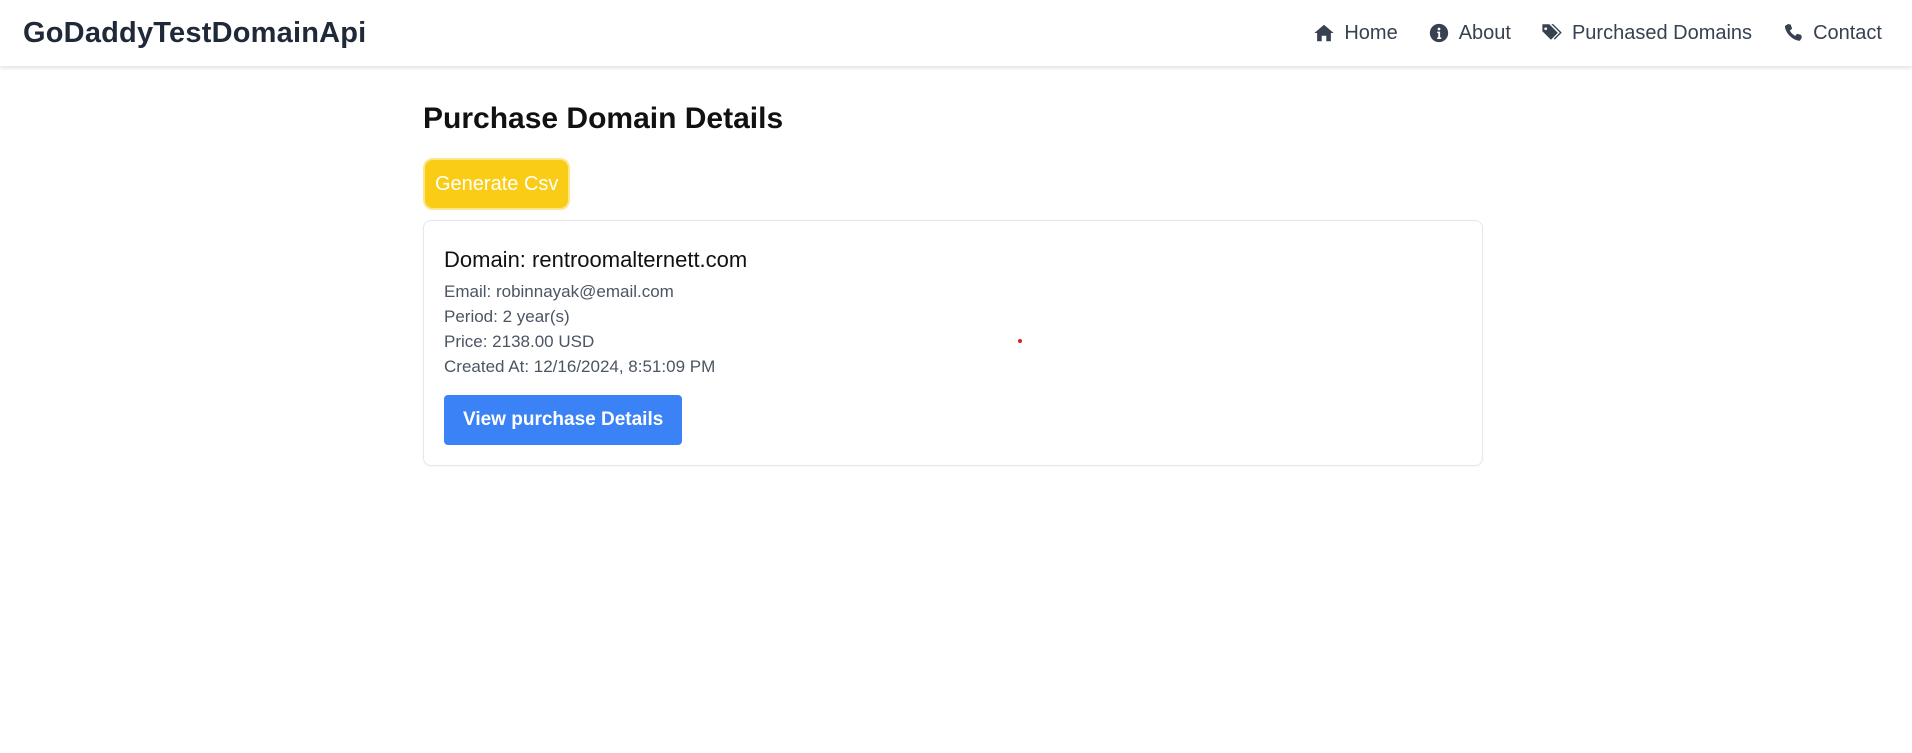 This screenshot has width=1912, height=753. Describe the element at coordinates (1020, 341) in the screenshot. I see `cursor-marker` at that location.